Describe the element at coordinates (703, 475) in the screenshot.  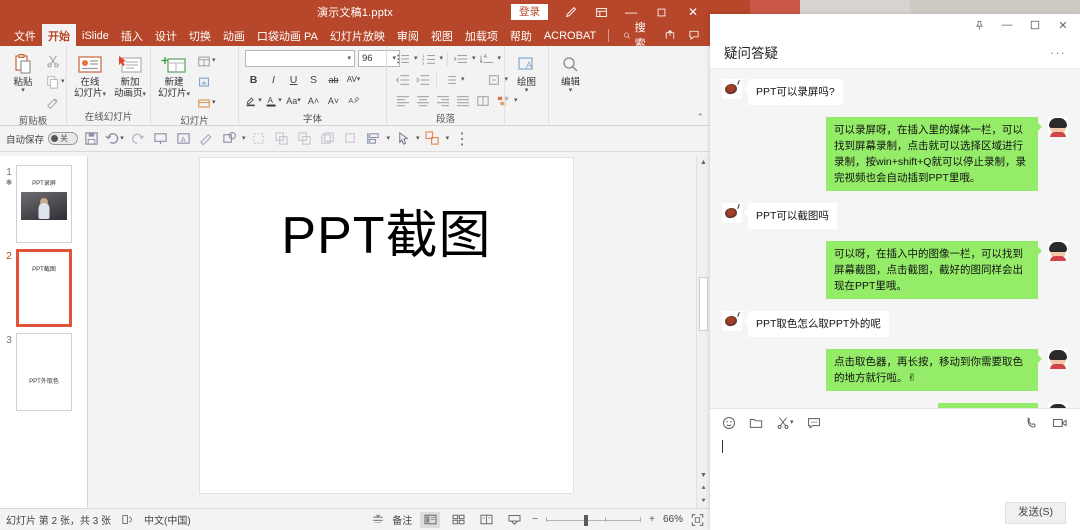
I see `scroll-down-arrow: ▼` at that location.